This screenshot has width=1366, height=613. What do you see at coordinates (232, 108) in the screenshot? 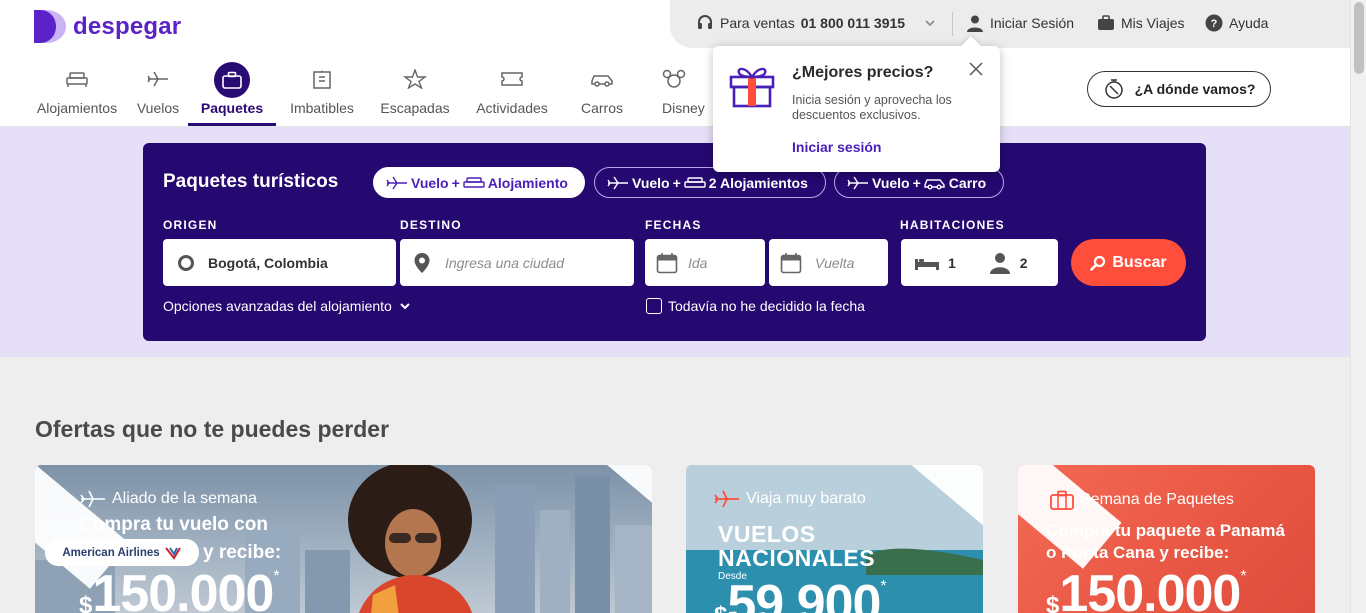
I see `nav-label: Paquetes` at bounding box center [232, 108].